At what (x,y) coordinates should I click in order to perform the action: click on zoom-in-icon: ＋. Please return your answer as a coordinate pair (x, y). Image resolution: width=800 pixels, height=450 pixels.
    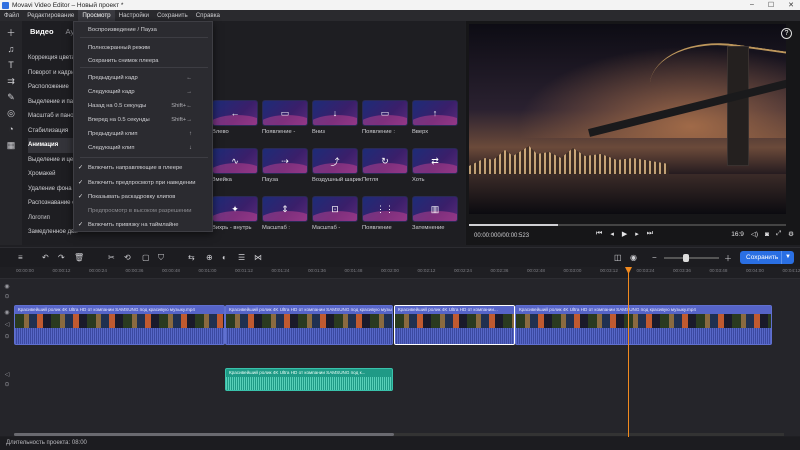
    Looking at the image, I should click on (728, 258).